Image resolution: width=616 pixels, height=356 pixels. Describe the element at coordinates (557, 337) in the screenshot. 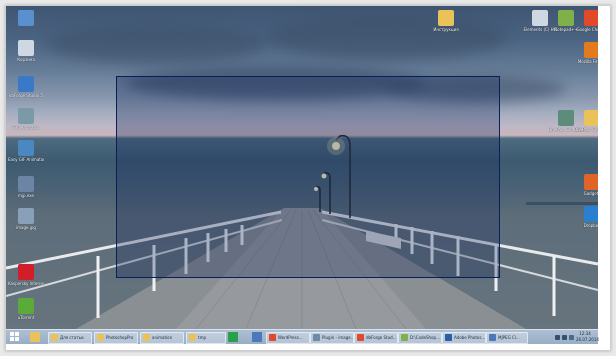

I see `network-icon` at that location.